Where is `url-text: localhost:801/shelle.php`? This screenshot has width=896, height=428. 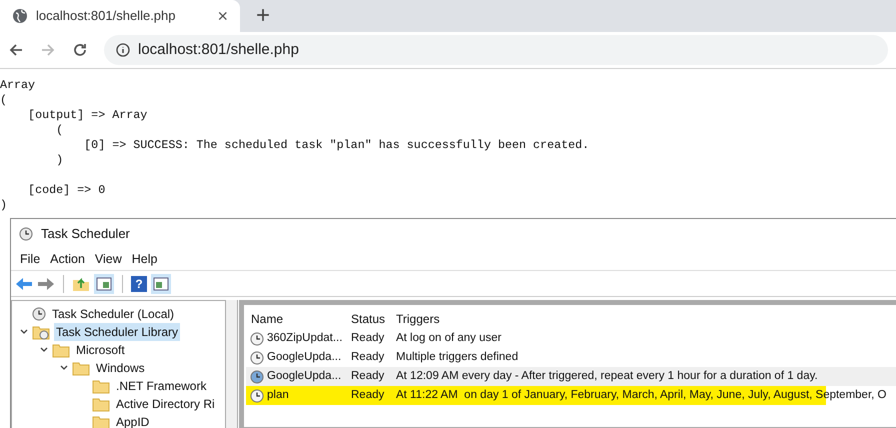
url-text: localhost:801/shelle.php is located at coordinates (218, 50).